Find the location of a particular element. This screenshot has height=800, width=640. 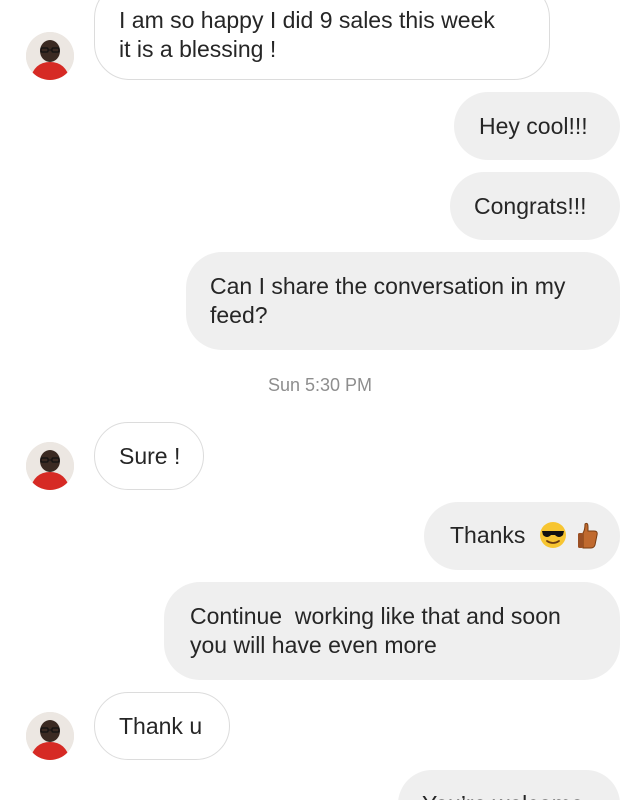

sunglasses-face-emoji is located at coordinates (552, 534).